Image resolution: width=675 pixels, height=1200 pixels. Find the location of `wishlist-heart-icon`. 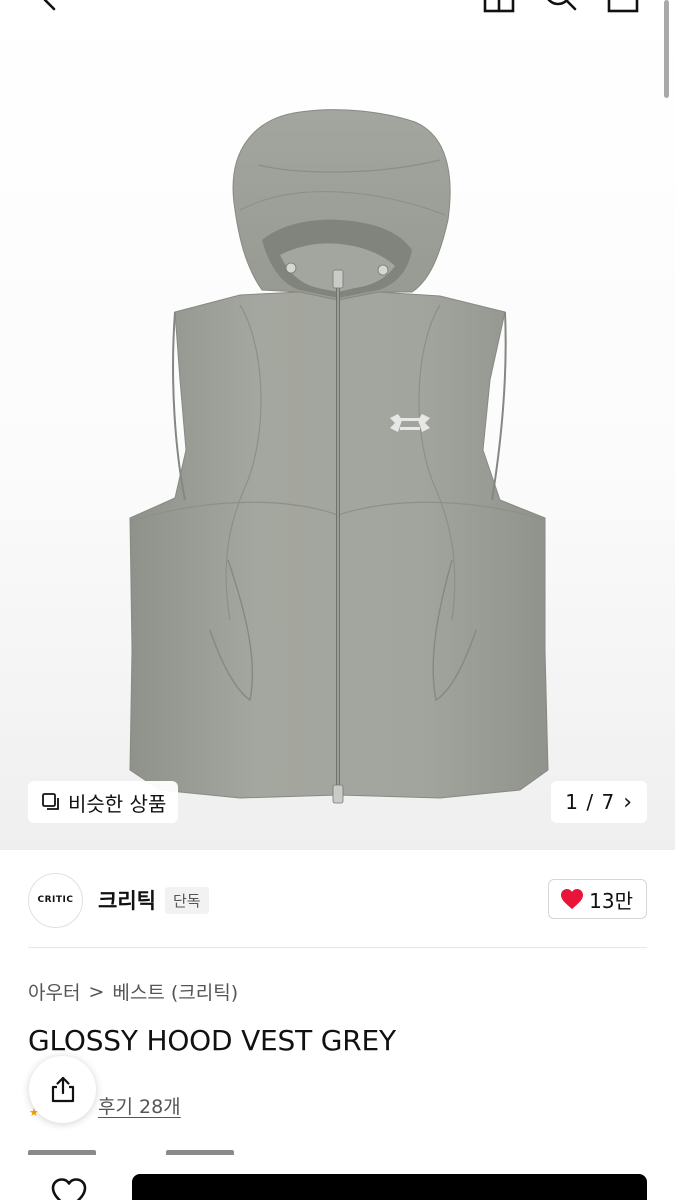

wishlist-heart-icon is located at coordinates (69, 1188).